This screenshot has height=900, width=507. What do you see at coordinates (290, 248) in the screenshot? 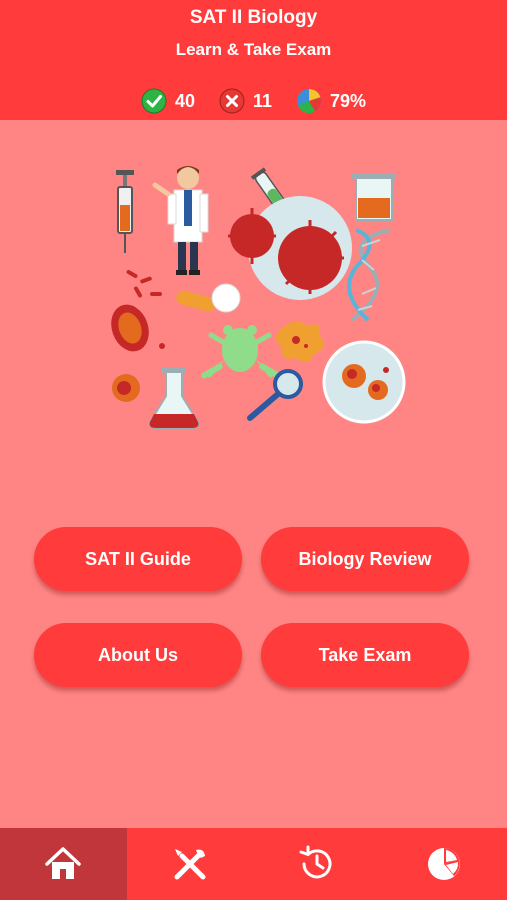
I see `virus-icon` at bounding box center [290, 248].